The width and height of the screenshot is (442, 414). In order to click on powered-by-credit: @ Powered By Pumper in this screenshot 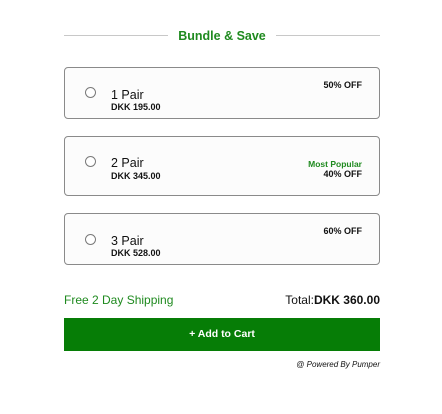, I will do `click(338, 364)`.